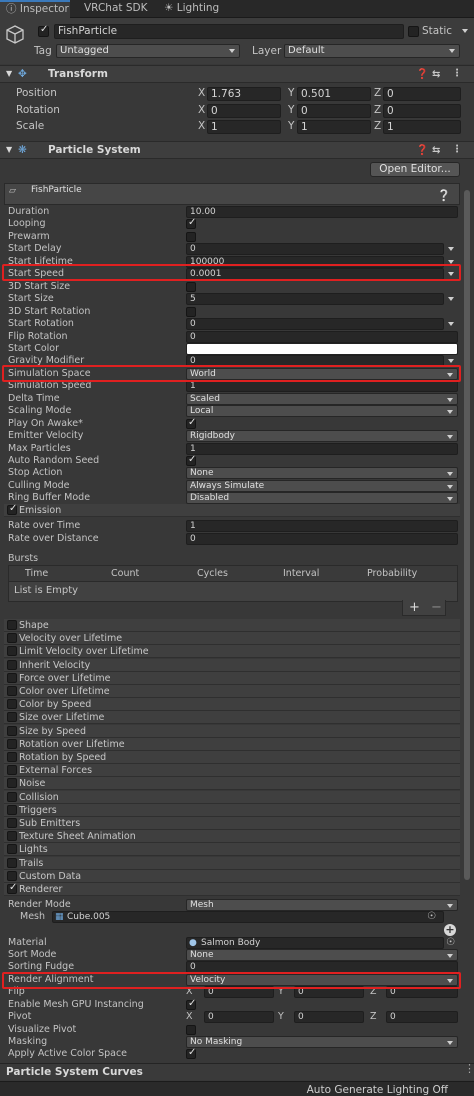 This screenshot has height=1096, width=474. I want to click on visualize-pivot-checkbox, so click(191, 1030).